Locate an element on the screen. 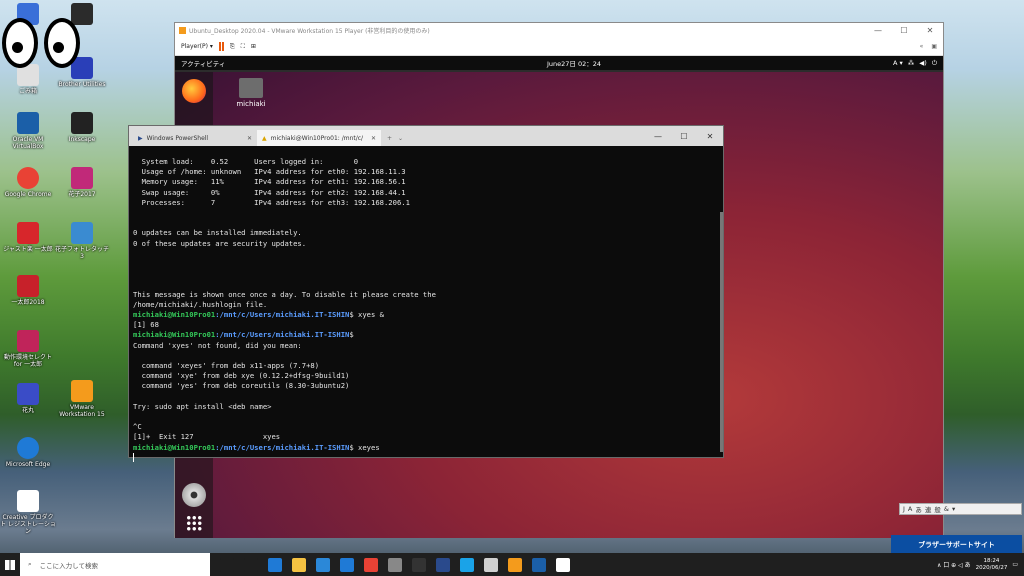 Image resolution: width=1024 pixels, height=576 pixels. dropdown-icon: ⌄ is located at coordinates (400, 138).